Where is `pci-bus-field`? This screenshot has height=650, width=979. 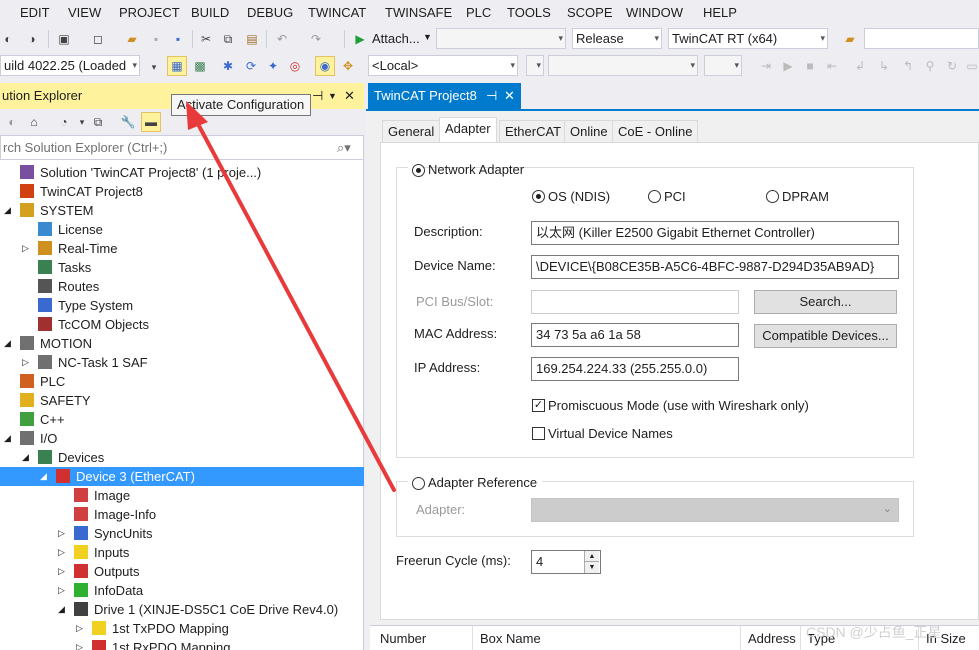 pci-bus-field is located at coordinates (635, 302).